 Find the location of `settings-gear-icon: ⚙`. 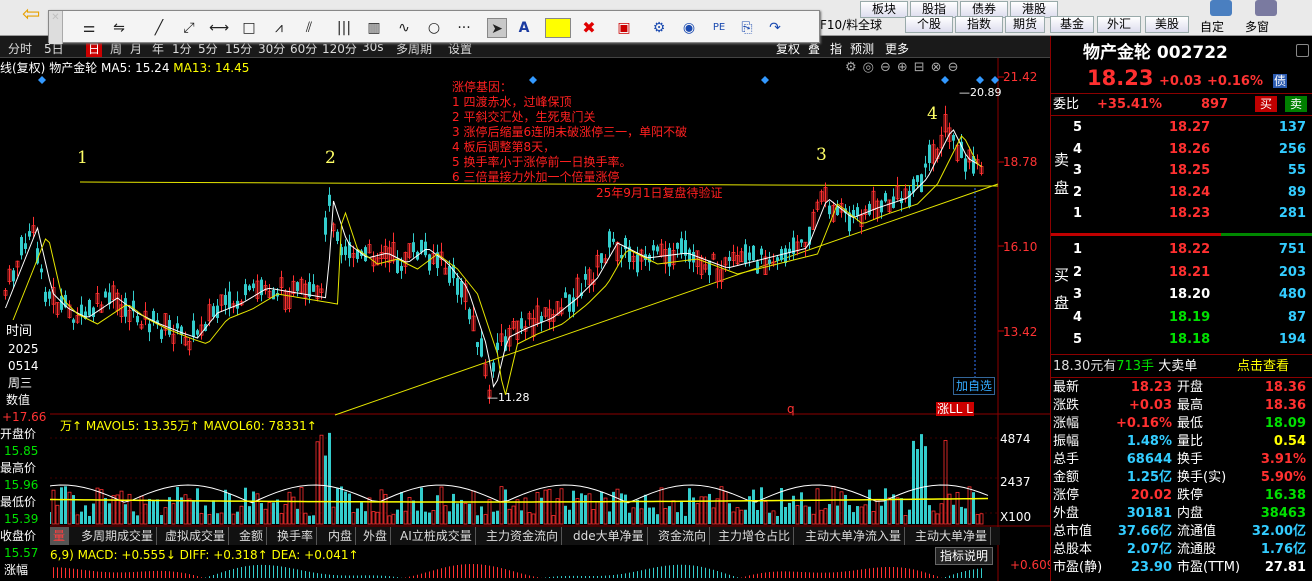

settings-gear-icon: ⚙ is located at coordinates (659, 28).